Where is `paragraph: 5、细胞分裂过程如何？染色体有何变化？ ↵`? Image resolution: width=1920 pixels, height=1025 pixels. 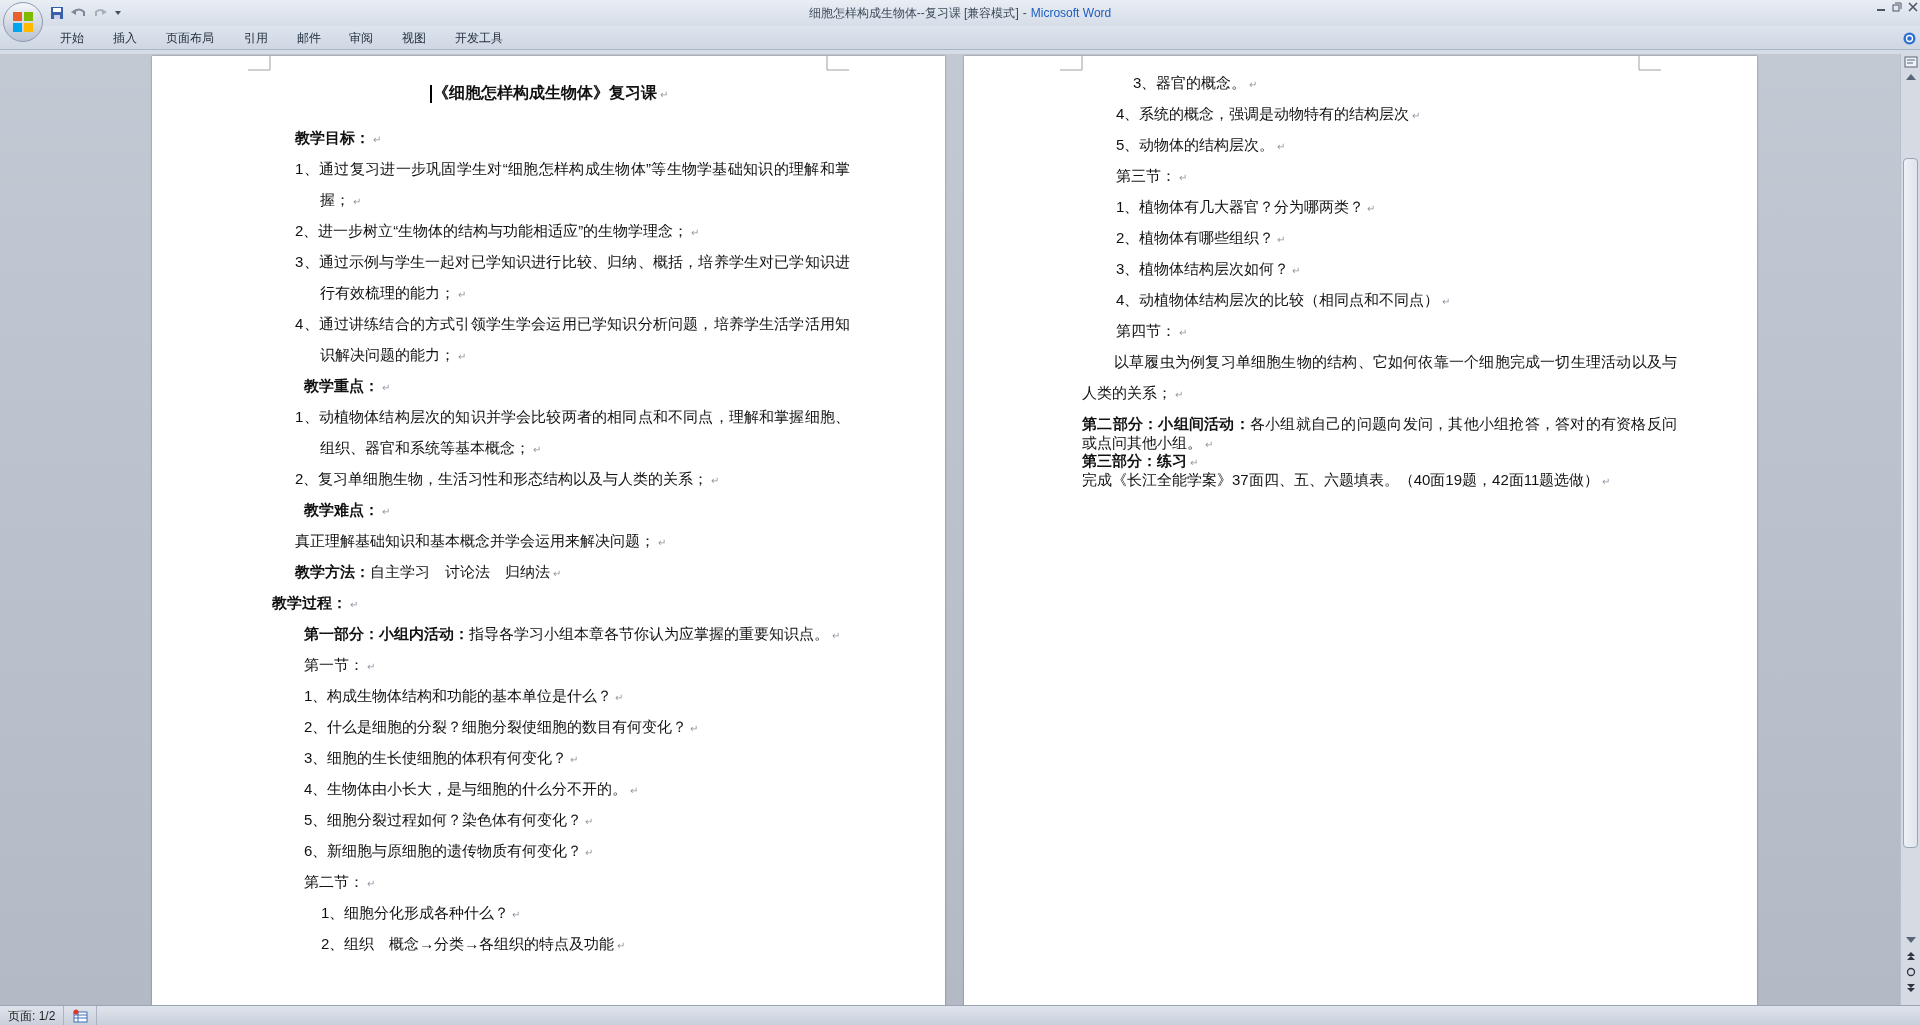 paragraph: 5、细胞分裂过程如何？染色体有何变化？ ↵ is located at coordinates (449, 819).